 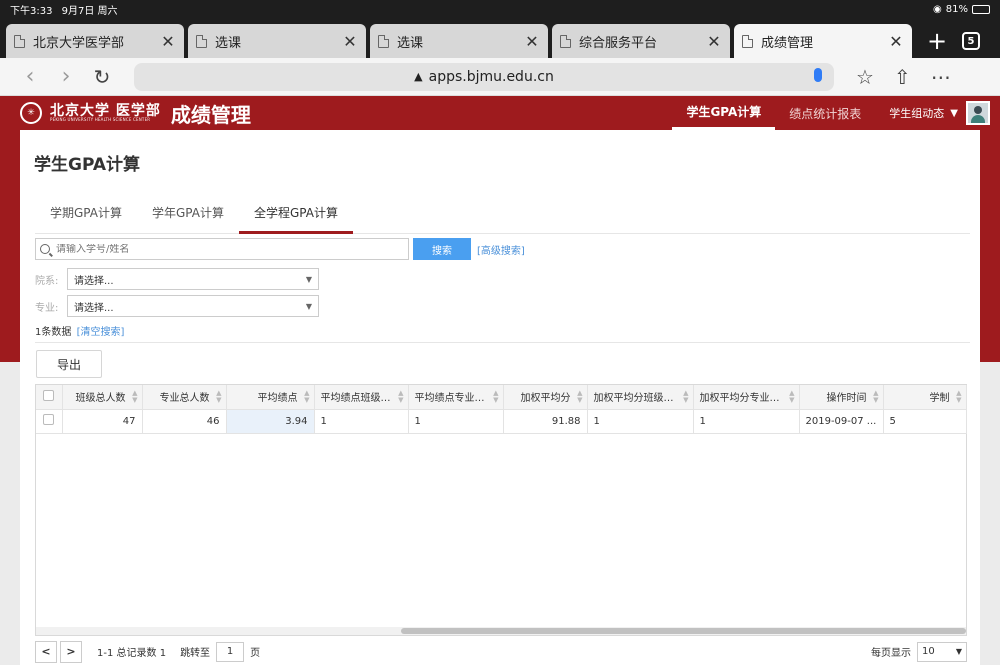 I want to click on col-gpa-class-rank: 平均绩点班级排名 ▲ ▼, so click(x=361, y=397).